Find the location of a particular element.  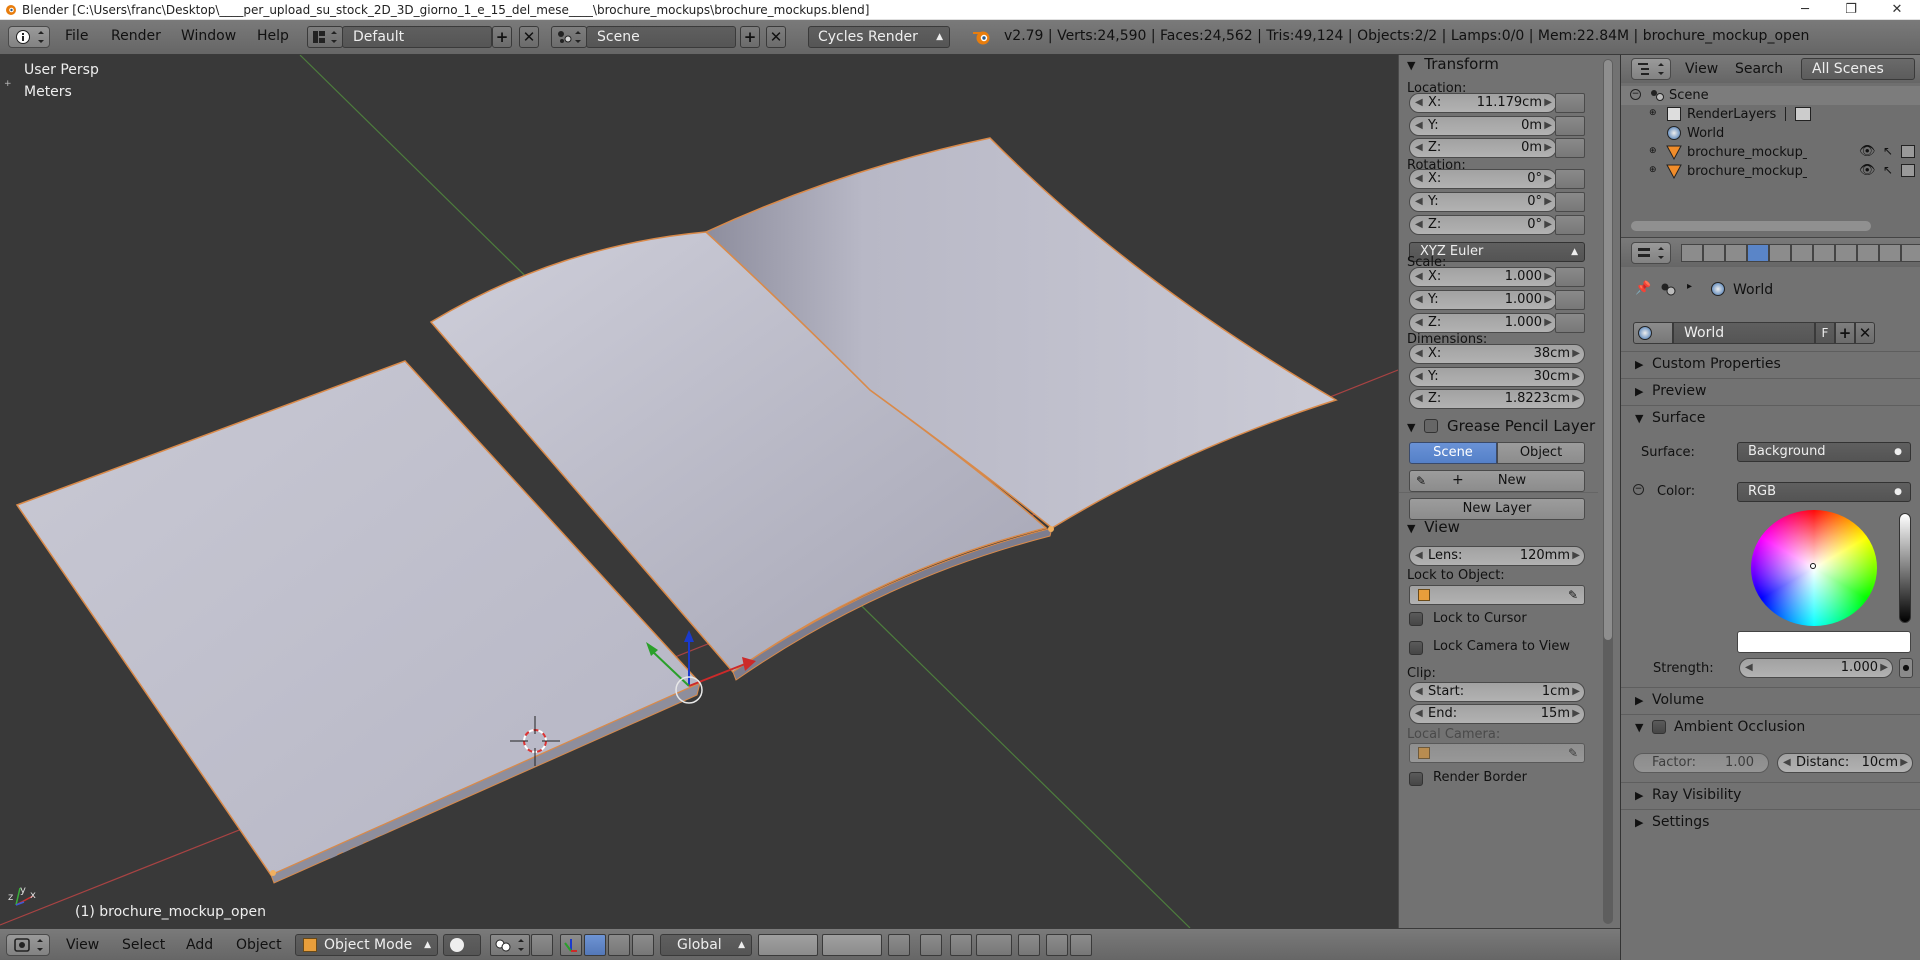

grease-pencil-panel-header: ▼ Grease Pencil Layer is located at coordinates (1501, 428).